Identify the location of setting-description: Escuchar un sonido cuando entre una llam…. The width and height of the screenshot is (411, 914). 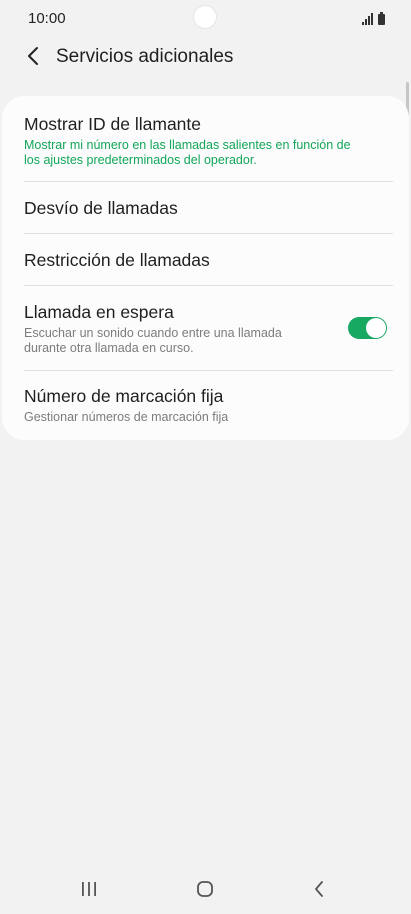
(153, 340).